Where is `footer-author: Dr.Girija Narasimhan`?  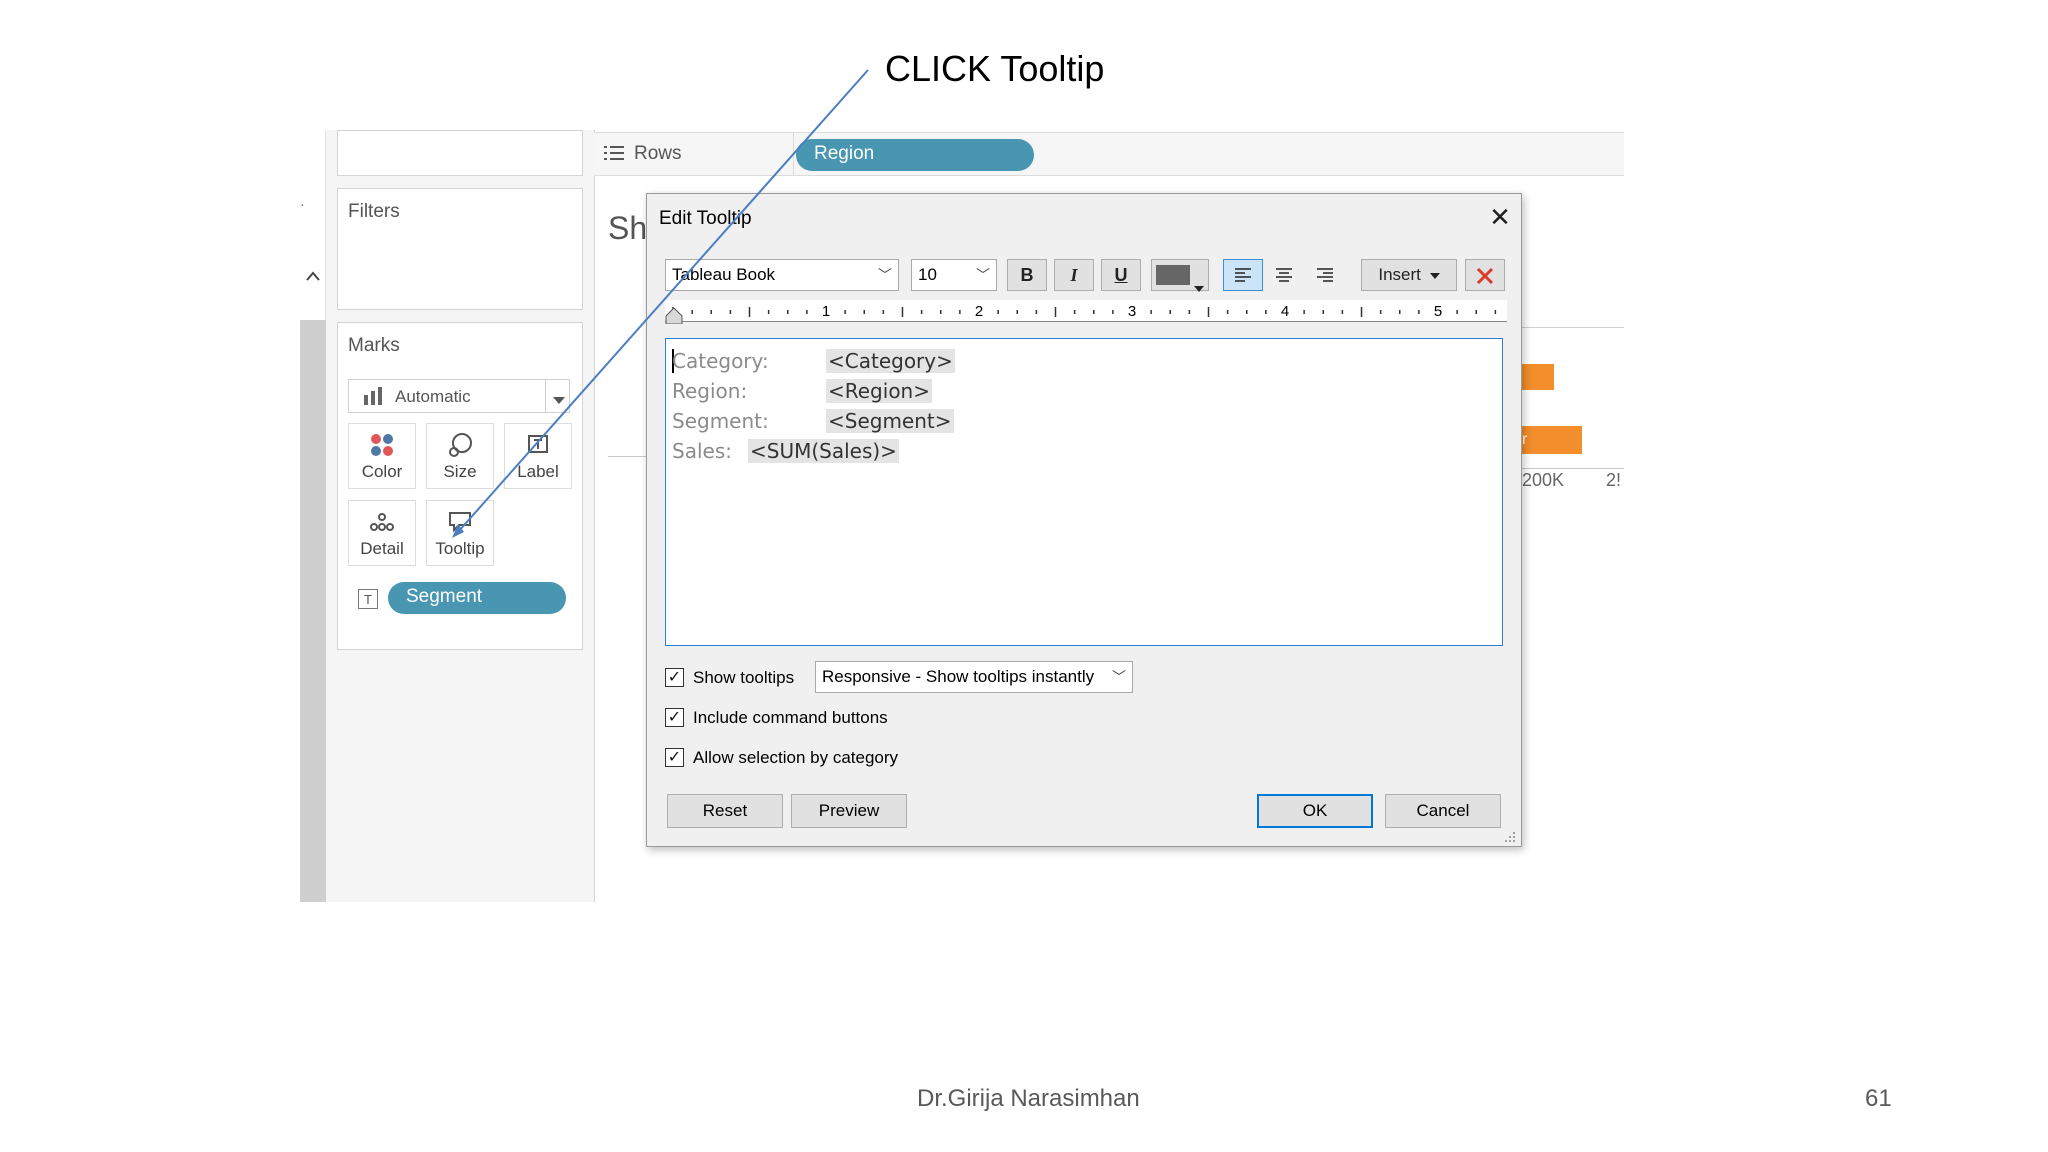 footer-author: Dr.Girija Narasimhan is located at coordinates (1028, 1098).